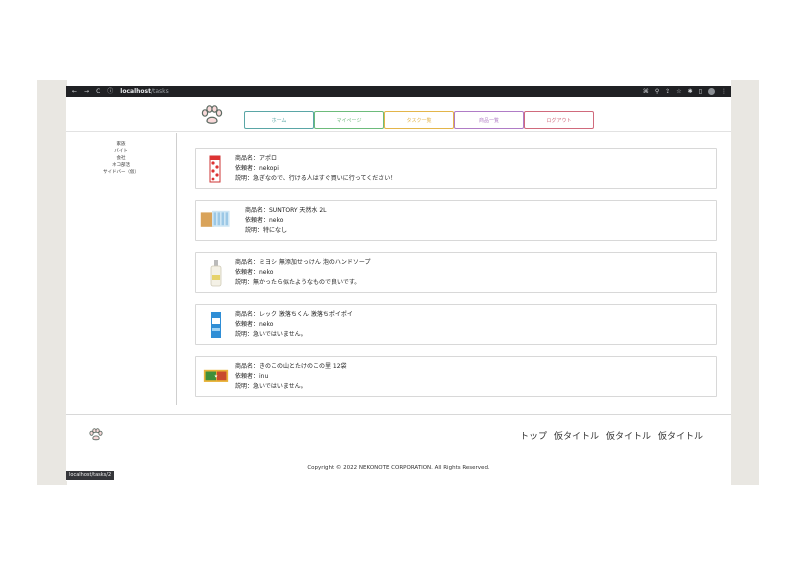 This screenshot has height=565, width=796. I want to click on sidebar-item: バイト, so click(121, 151).